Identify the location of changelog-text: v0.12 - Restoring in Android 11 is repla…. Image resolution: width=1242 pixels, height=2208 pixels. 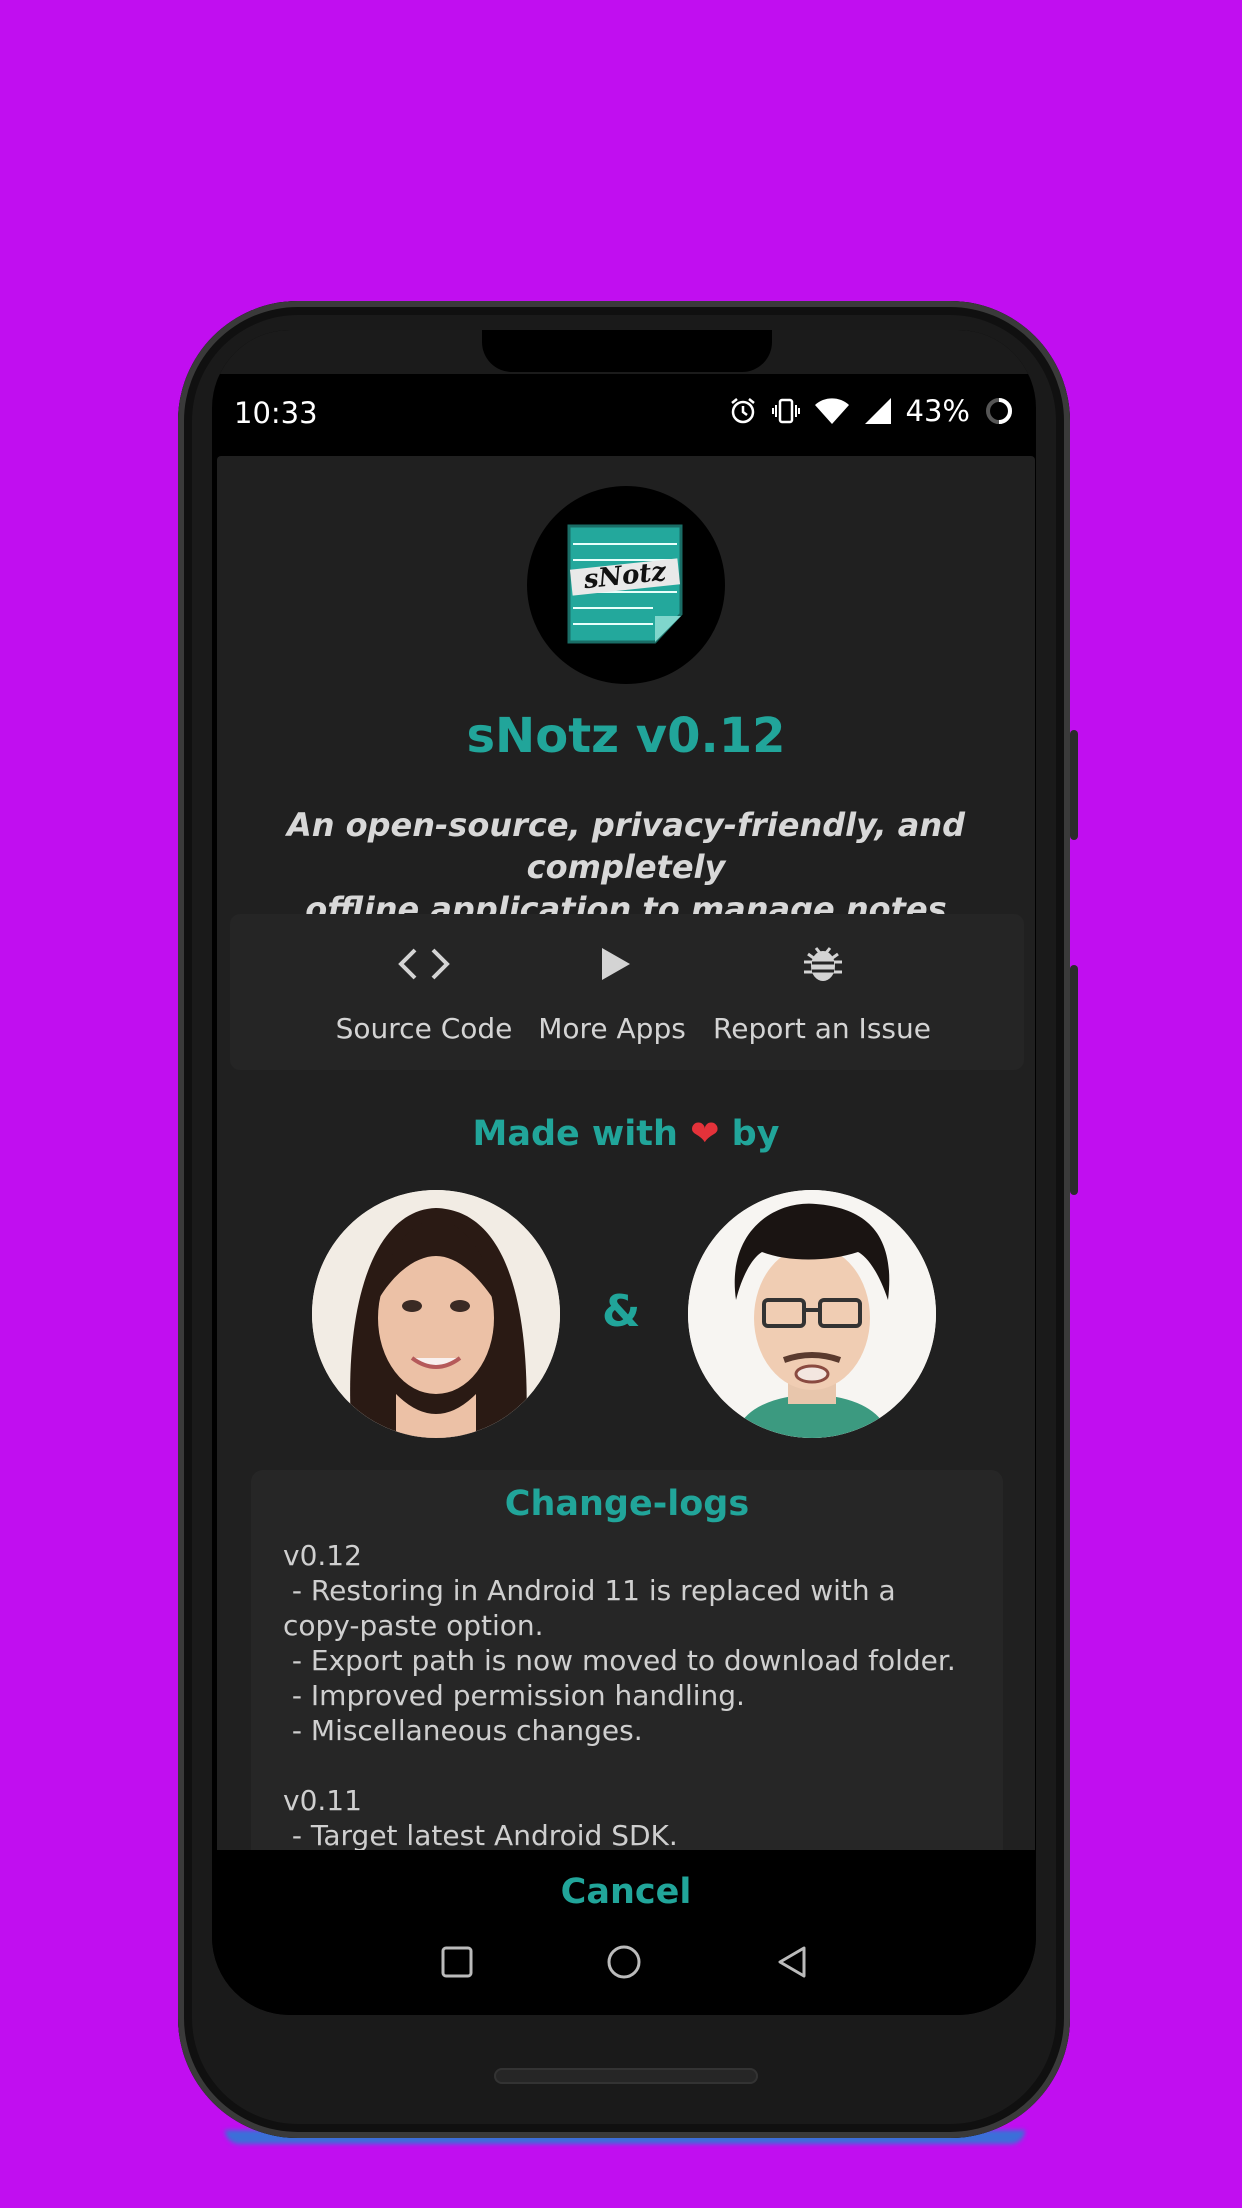
(619, 1695).